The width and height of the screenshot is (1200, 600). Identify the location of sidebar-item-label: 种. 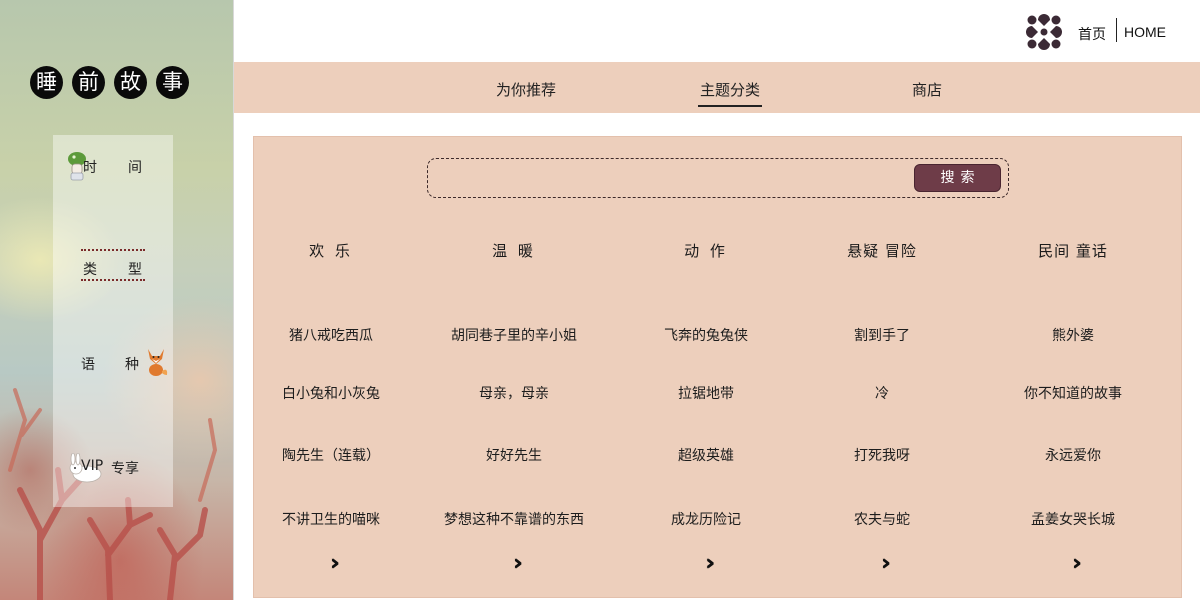
(132, 365).